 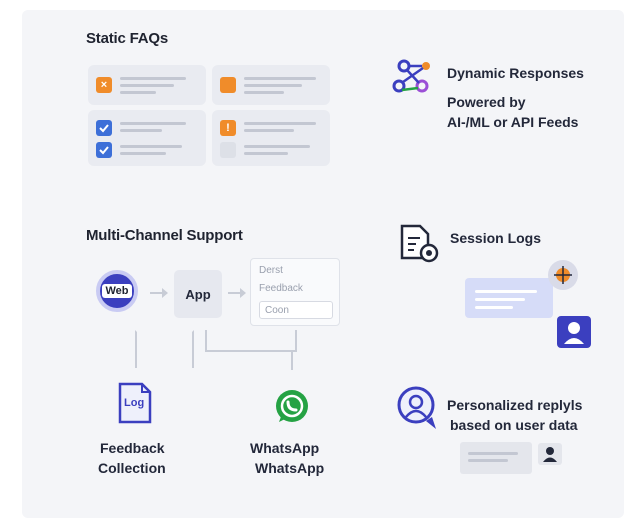 I want to click on web-node: Web, so click(x=117, y=291).